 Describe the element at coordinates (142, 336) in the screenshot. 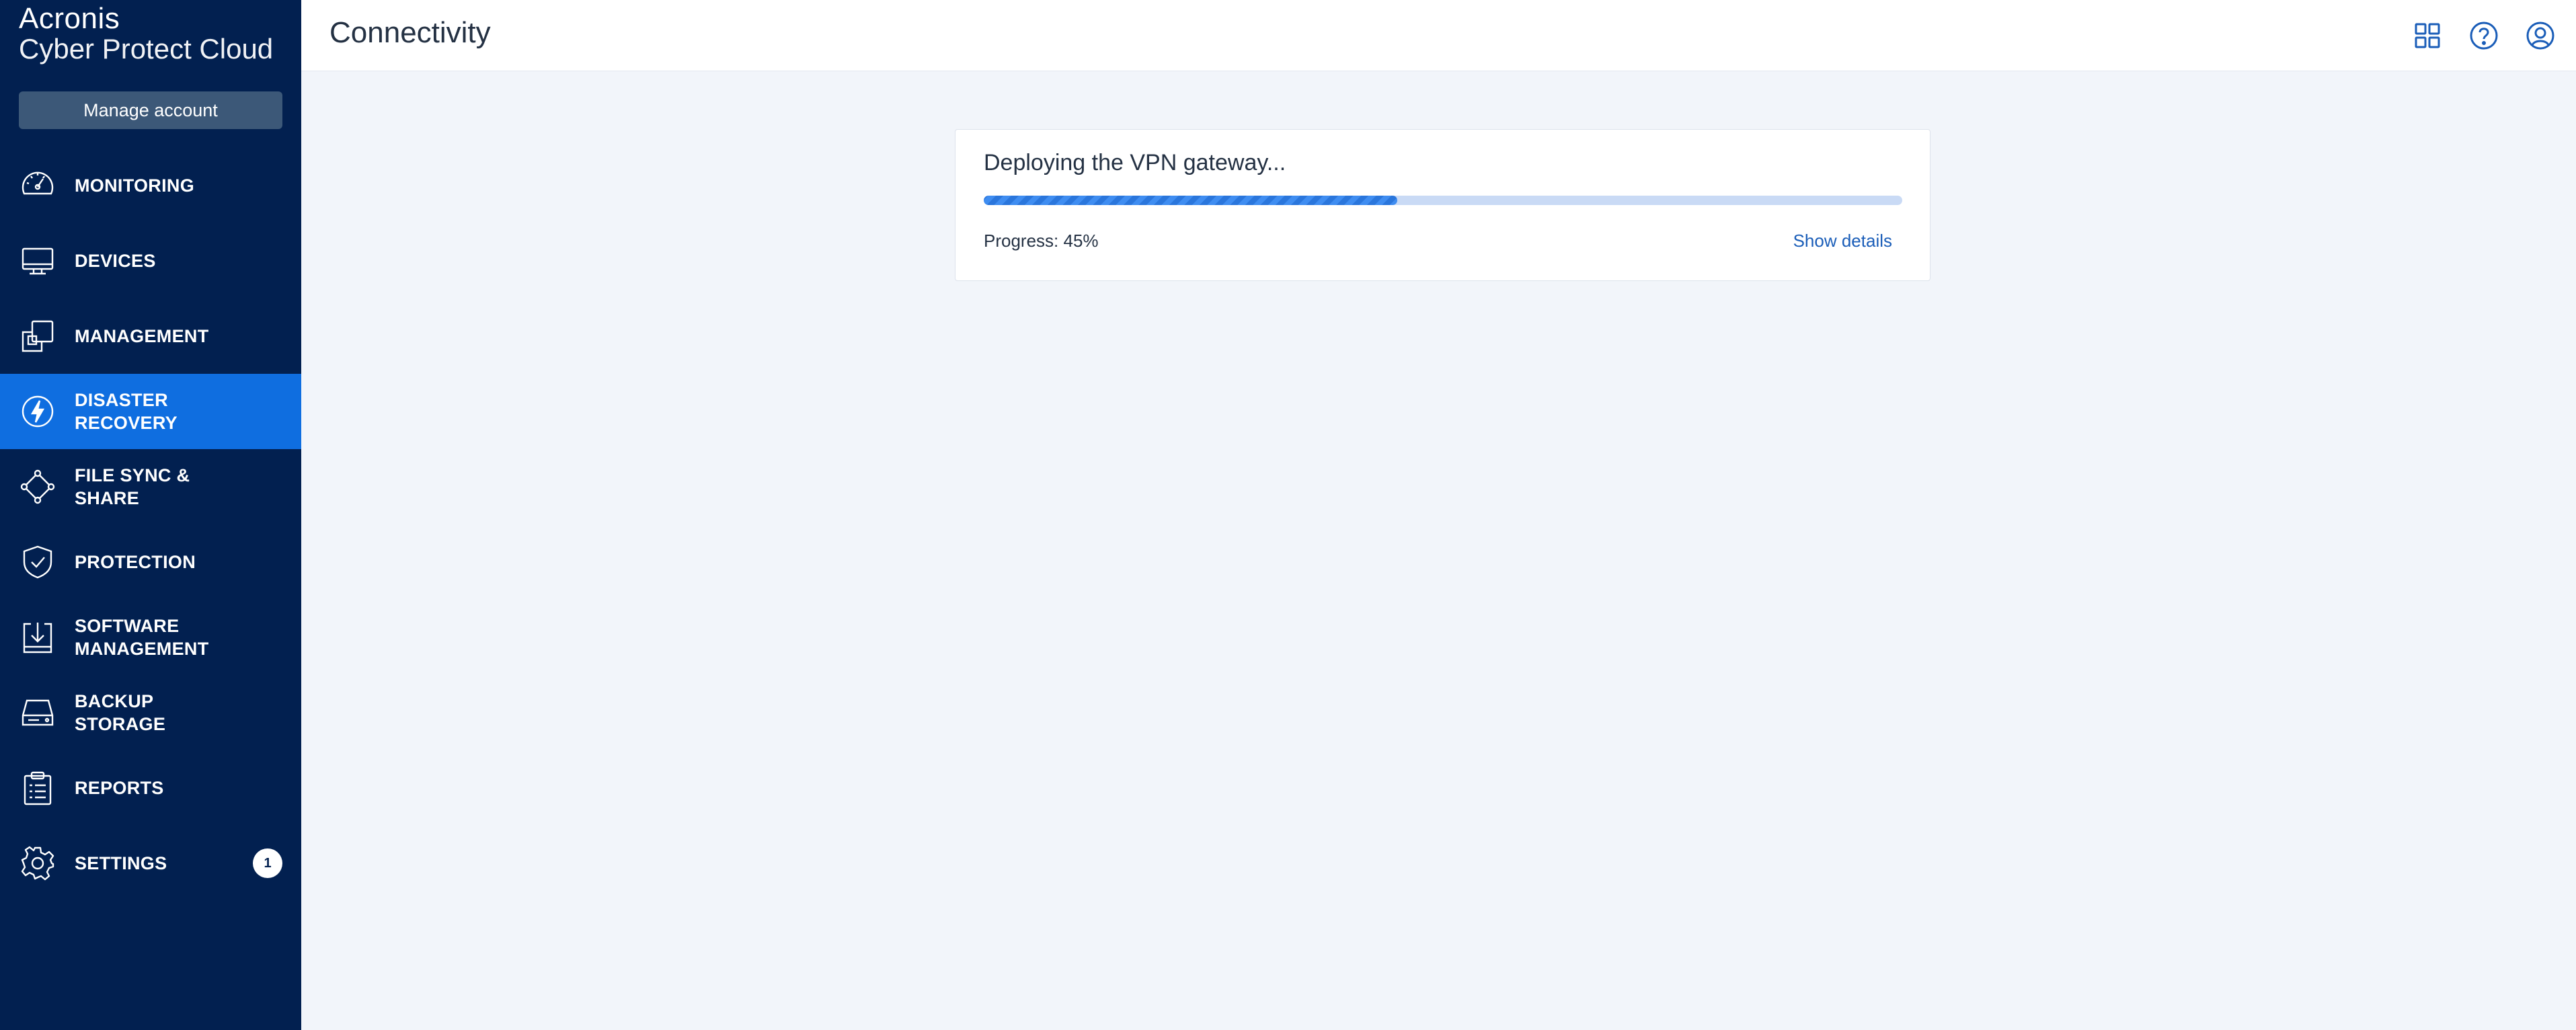

I see `nav-label: MANAGEMENT` at that location.